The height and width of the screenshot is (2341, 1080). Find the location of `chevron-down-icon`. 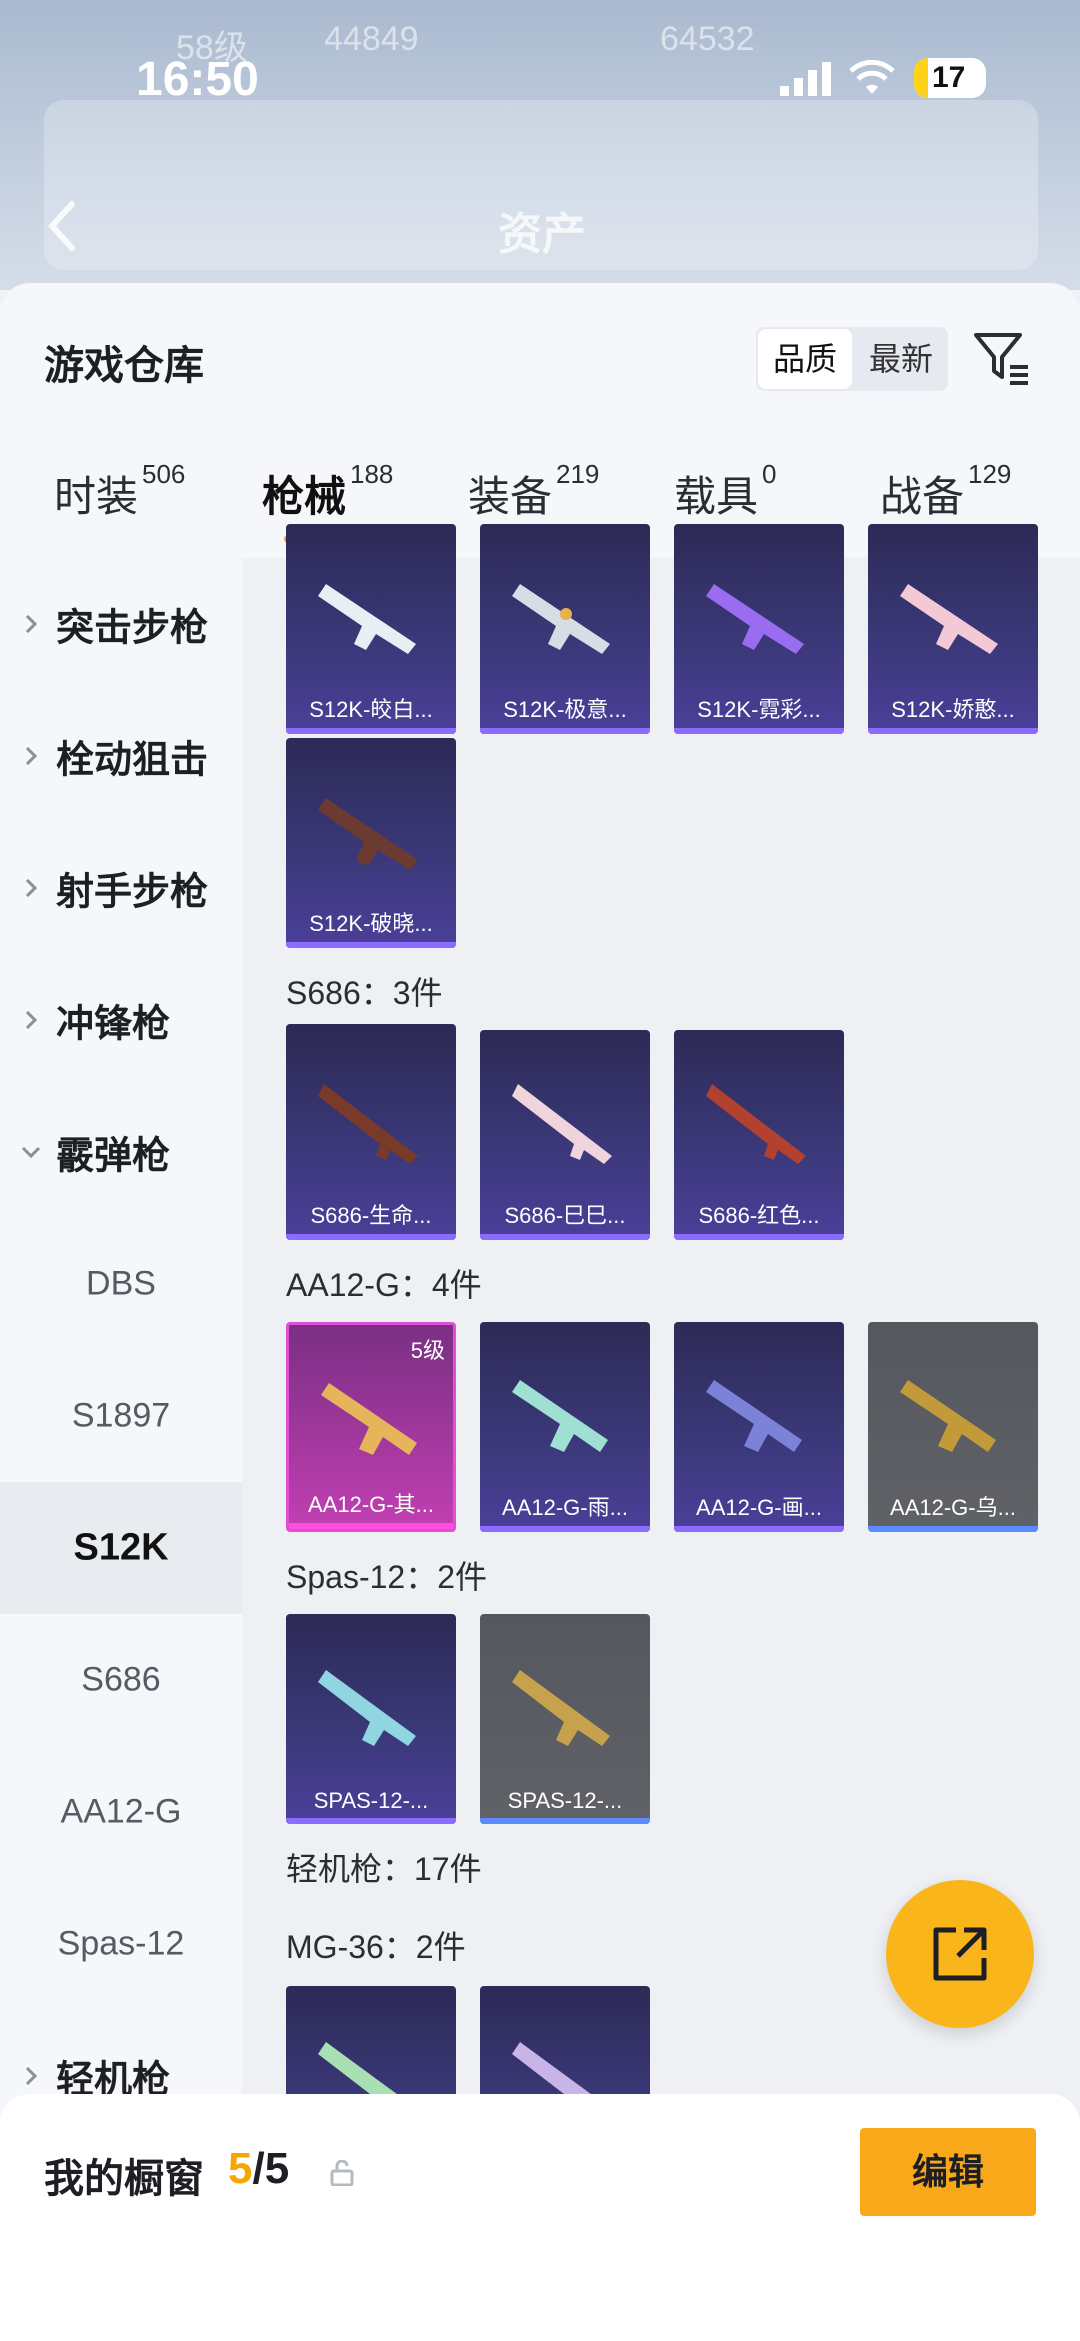

chevron-down-icon is located at coordinates (31, 1152).